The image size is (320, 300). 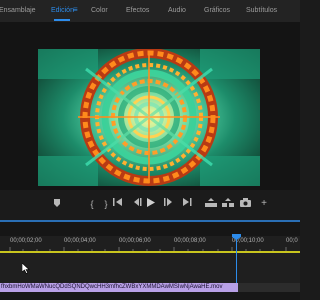 I want to click on playhead-handle-icon, so click(x=236, y=237).